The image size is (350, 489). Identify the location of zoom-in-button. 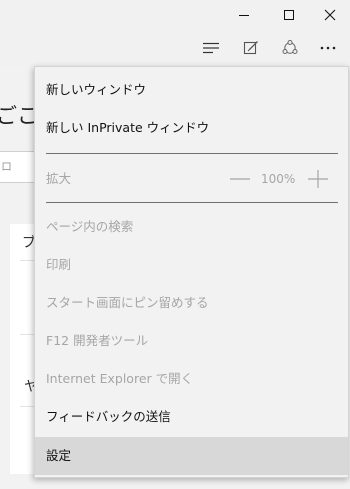
(318, 179).